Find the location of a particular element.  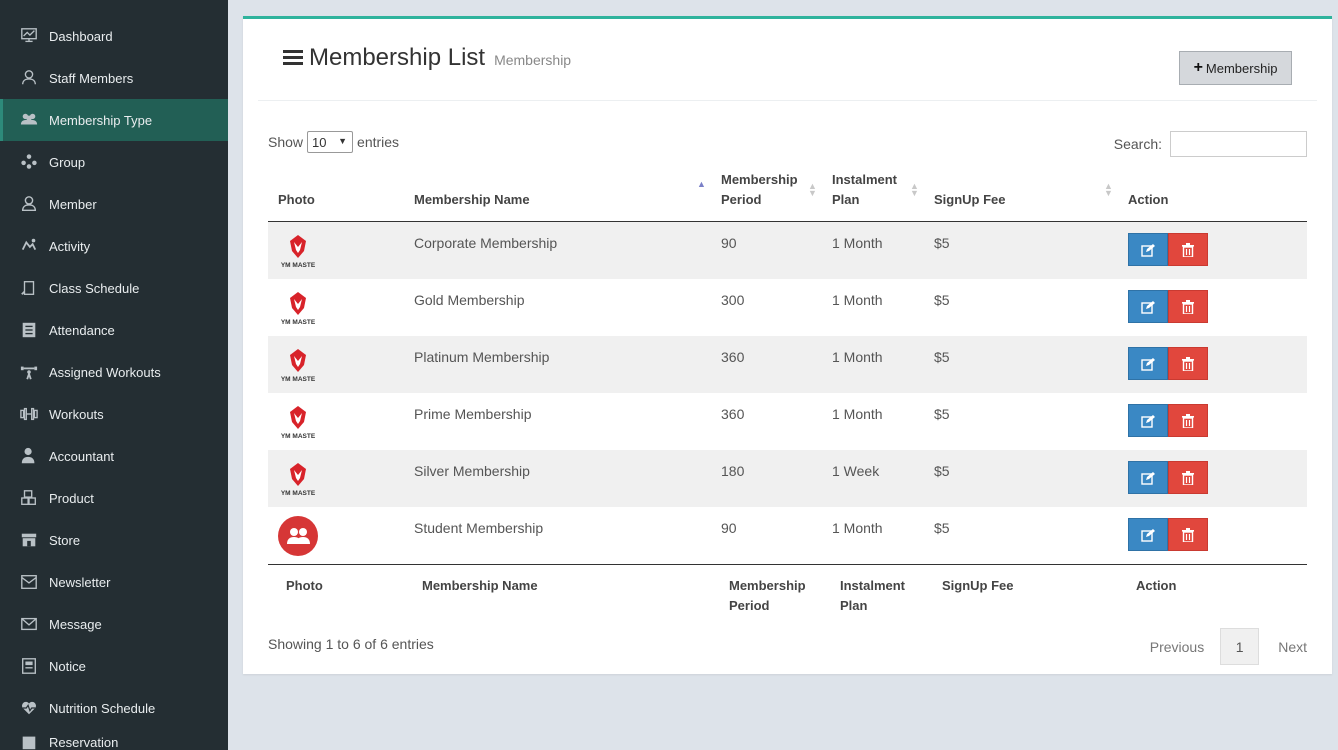

page-1-button: 1 is located at coordinates (1240, 646).